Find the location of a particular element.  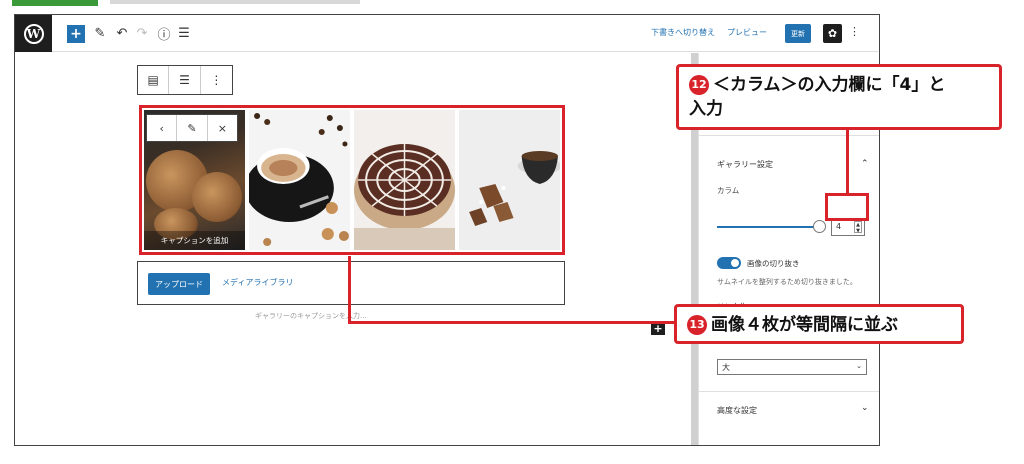

spinner-icon: ▲ ▼ is located at coordinates (858, 227).